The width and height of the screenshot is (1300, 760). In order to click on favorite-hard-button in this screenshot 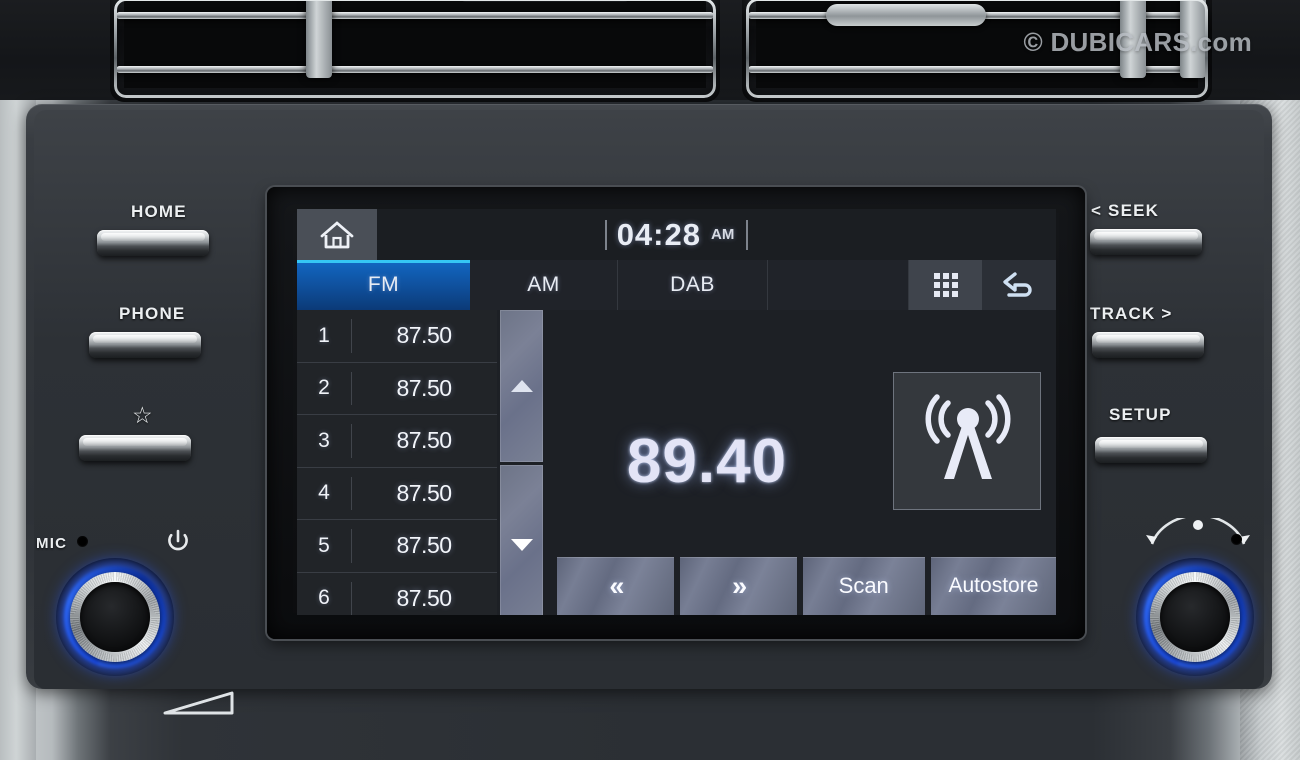, I will do `click(135, 448)`.